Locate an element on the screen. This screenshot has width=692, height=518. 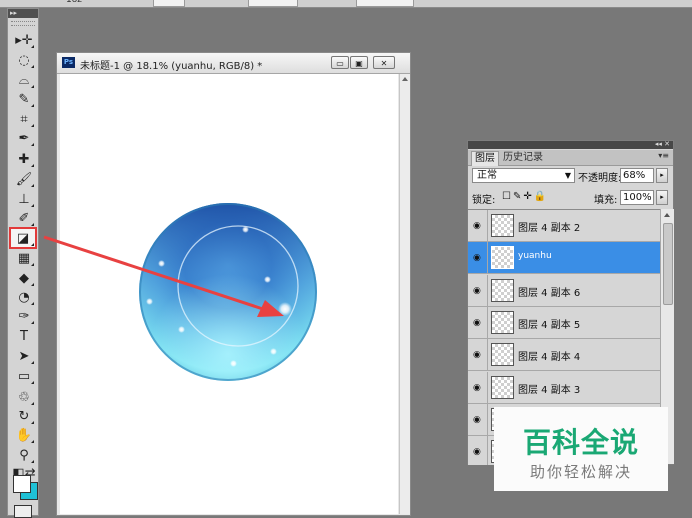
watermark: 百科全说 助你轻松解决 is located at coordinates (581, 449).